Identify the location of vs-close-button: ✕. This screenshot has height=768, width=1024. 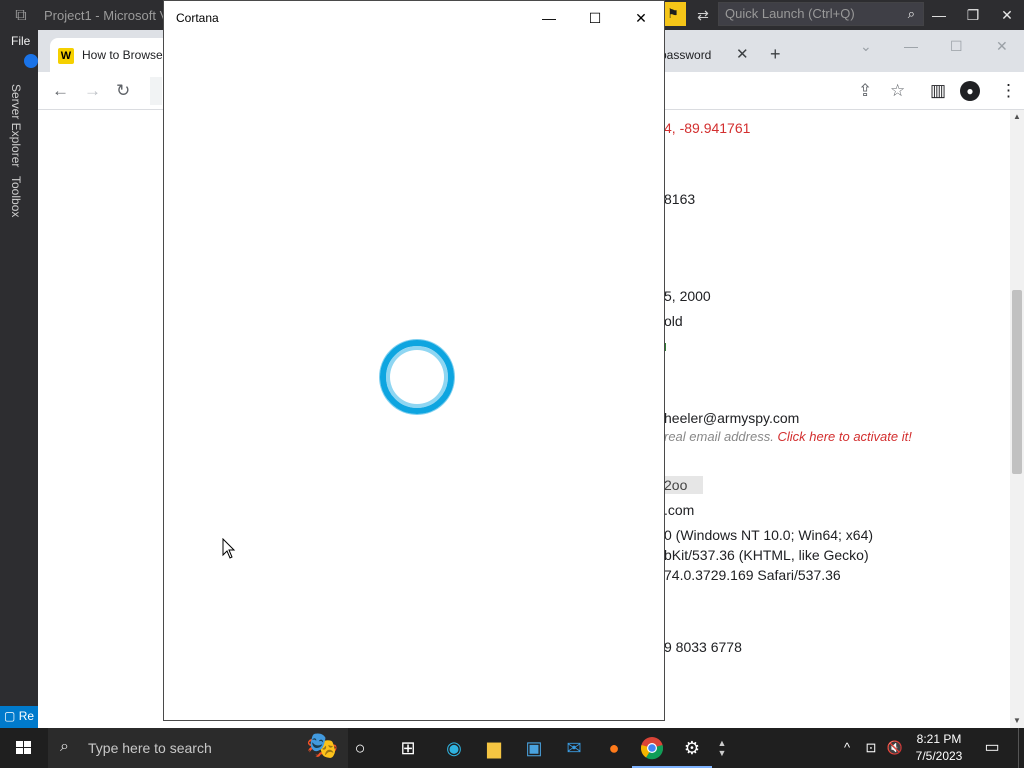
(1007, 15).